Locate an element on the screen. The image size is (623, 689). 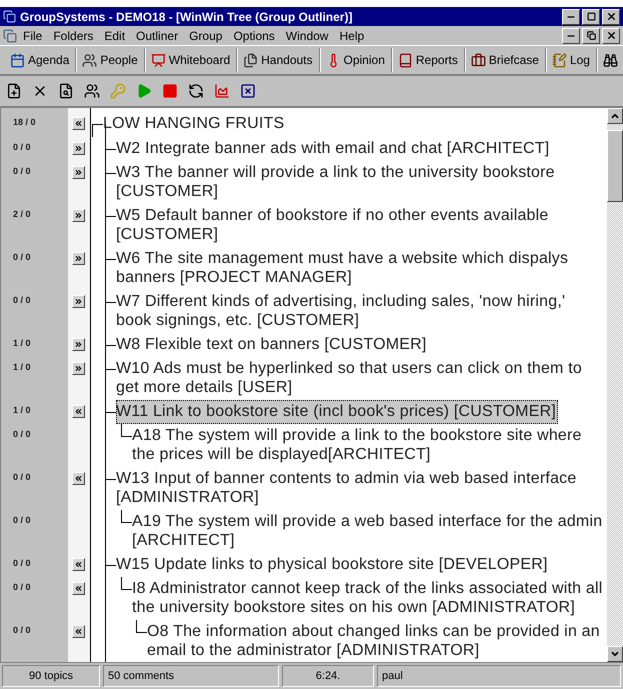
window-title: GroupSystems - DEMO18 - [WinWin Tree (Group Outliner)] is located at coordinates (187, 17).